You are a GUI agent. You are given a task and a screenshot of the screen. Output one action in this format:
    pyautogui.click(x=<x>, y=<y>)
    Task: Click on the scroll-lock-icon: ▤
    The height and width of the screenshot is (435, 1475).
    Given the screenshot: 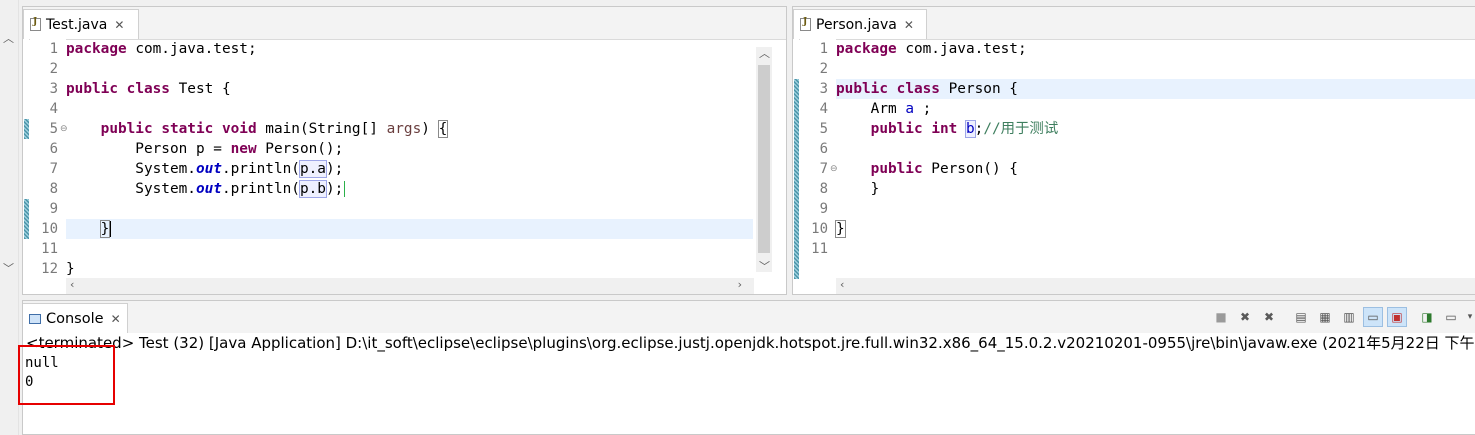 What is the action you would take?
    pyautogui.click(x=1301, y=317)
    